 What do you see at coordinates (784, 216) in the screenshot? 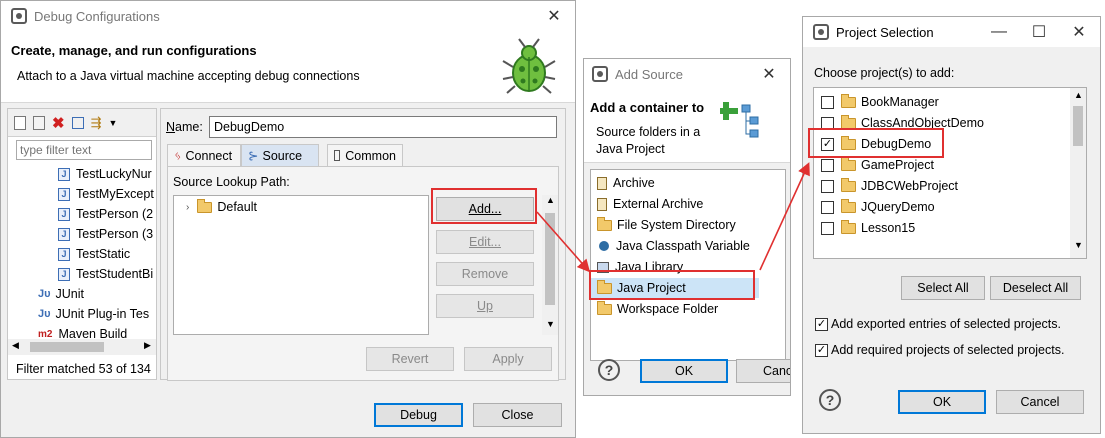
I see `arrow-java-project-to-debugdemo` at bounding box center [784, 216].